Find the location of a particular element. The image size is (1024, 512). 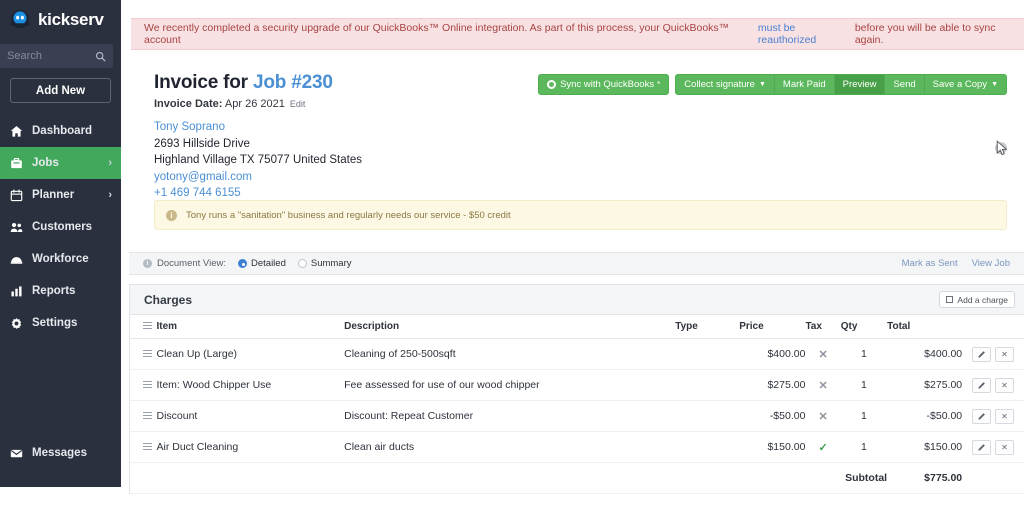

add-new-button: Add New is located at coordinates (60, 90).